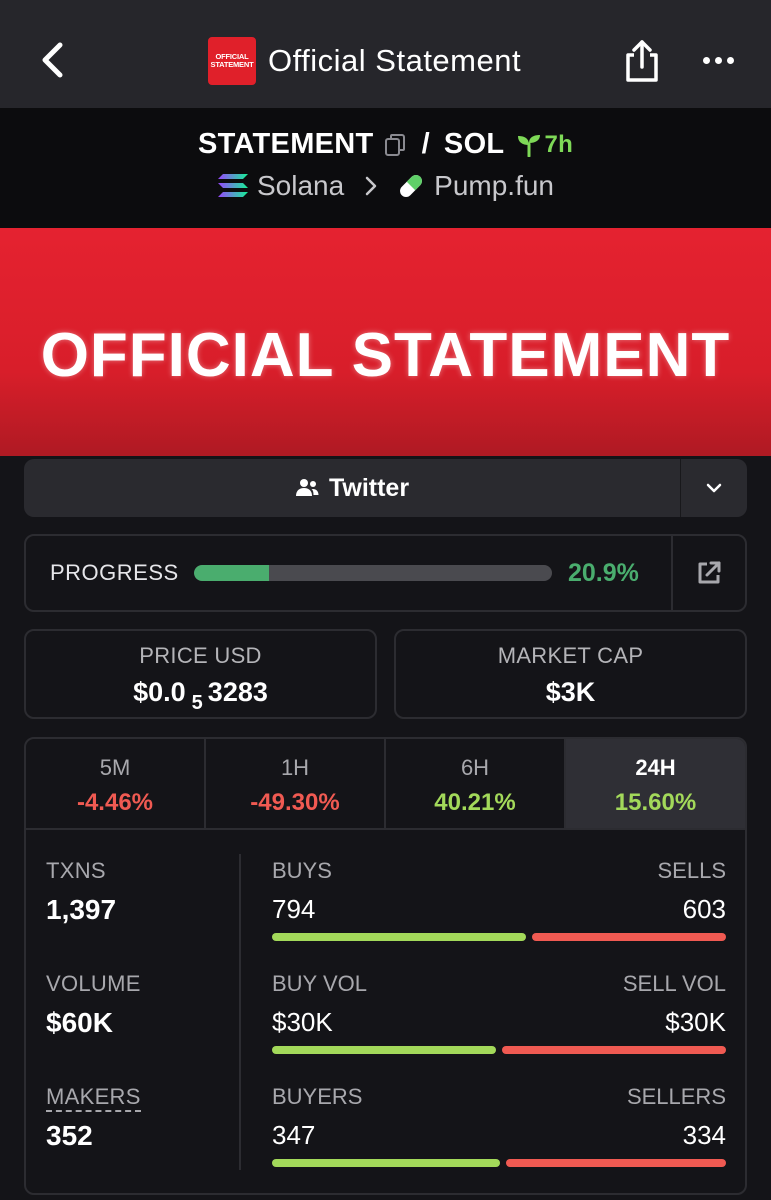 The width and height of the screenshot is (771, 1200). I want to click on chevron-down-icon, so click(714, 488).